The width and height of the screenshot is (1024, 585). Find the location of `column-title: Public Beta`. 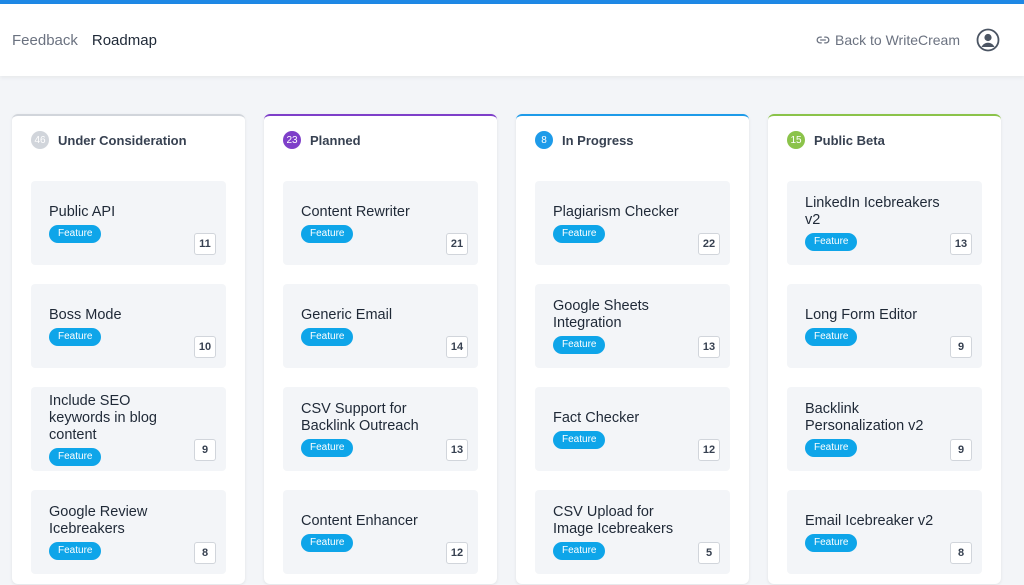

column-title: Public Beta is located at coordinates (849, 140).